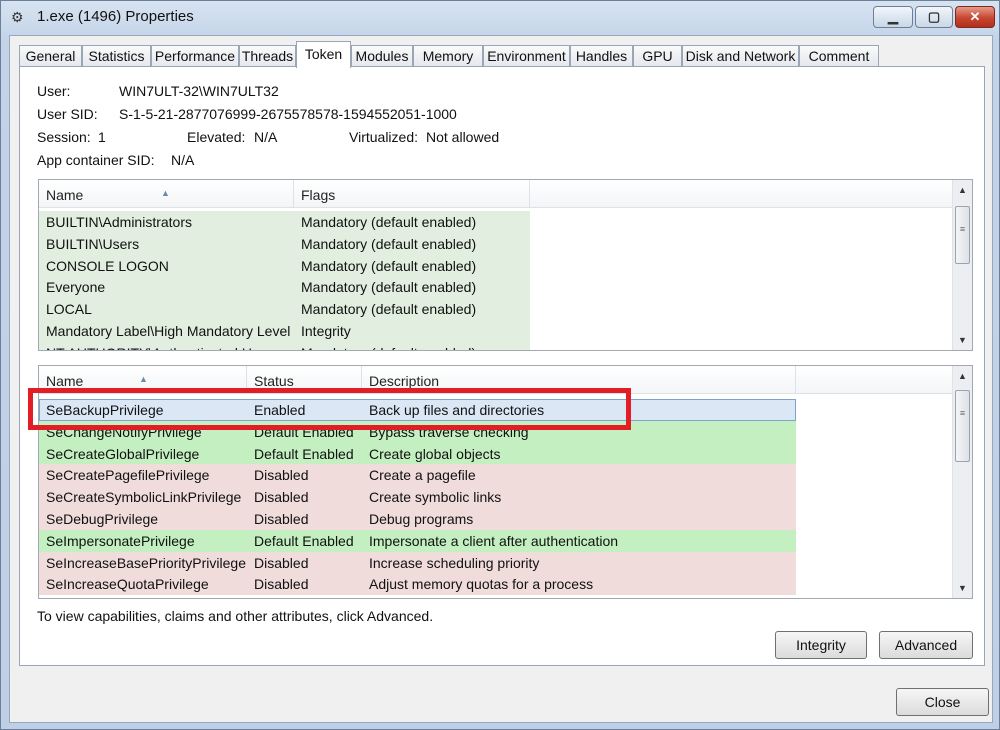 The height and width of the screenshot is (730, 1000). I want to click on tab-threads: Threads, so click(267, 56).